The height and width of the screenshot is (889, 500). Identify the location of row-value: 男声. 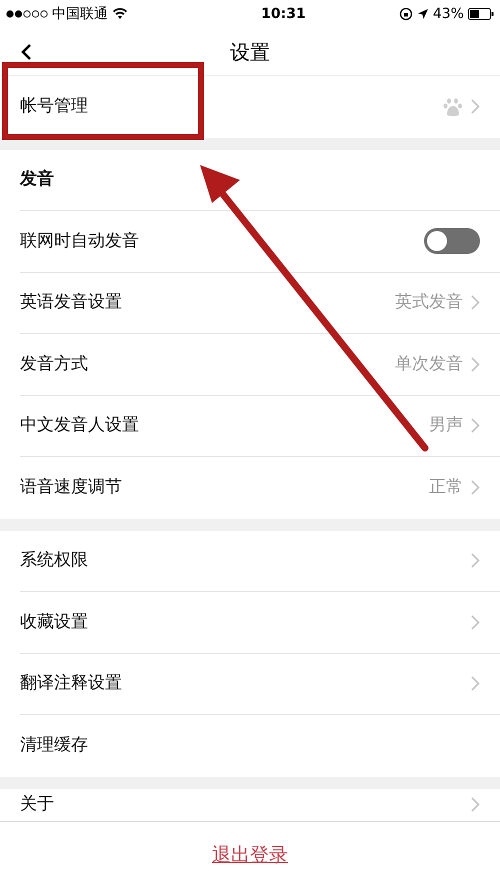
(446, 425).